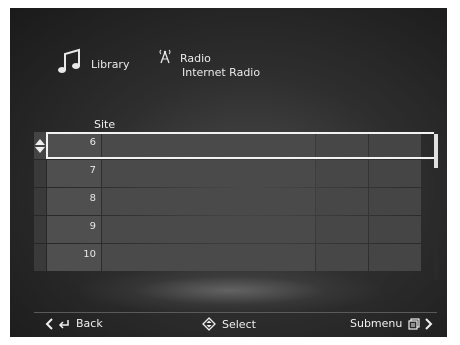 This screenshot has width=460, height=345. What do you see at coordinates (230, 290) in the screenshot?
I see `background-glow` at bounding box center [230, 290].